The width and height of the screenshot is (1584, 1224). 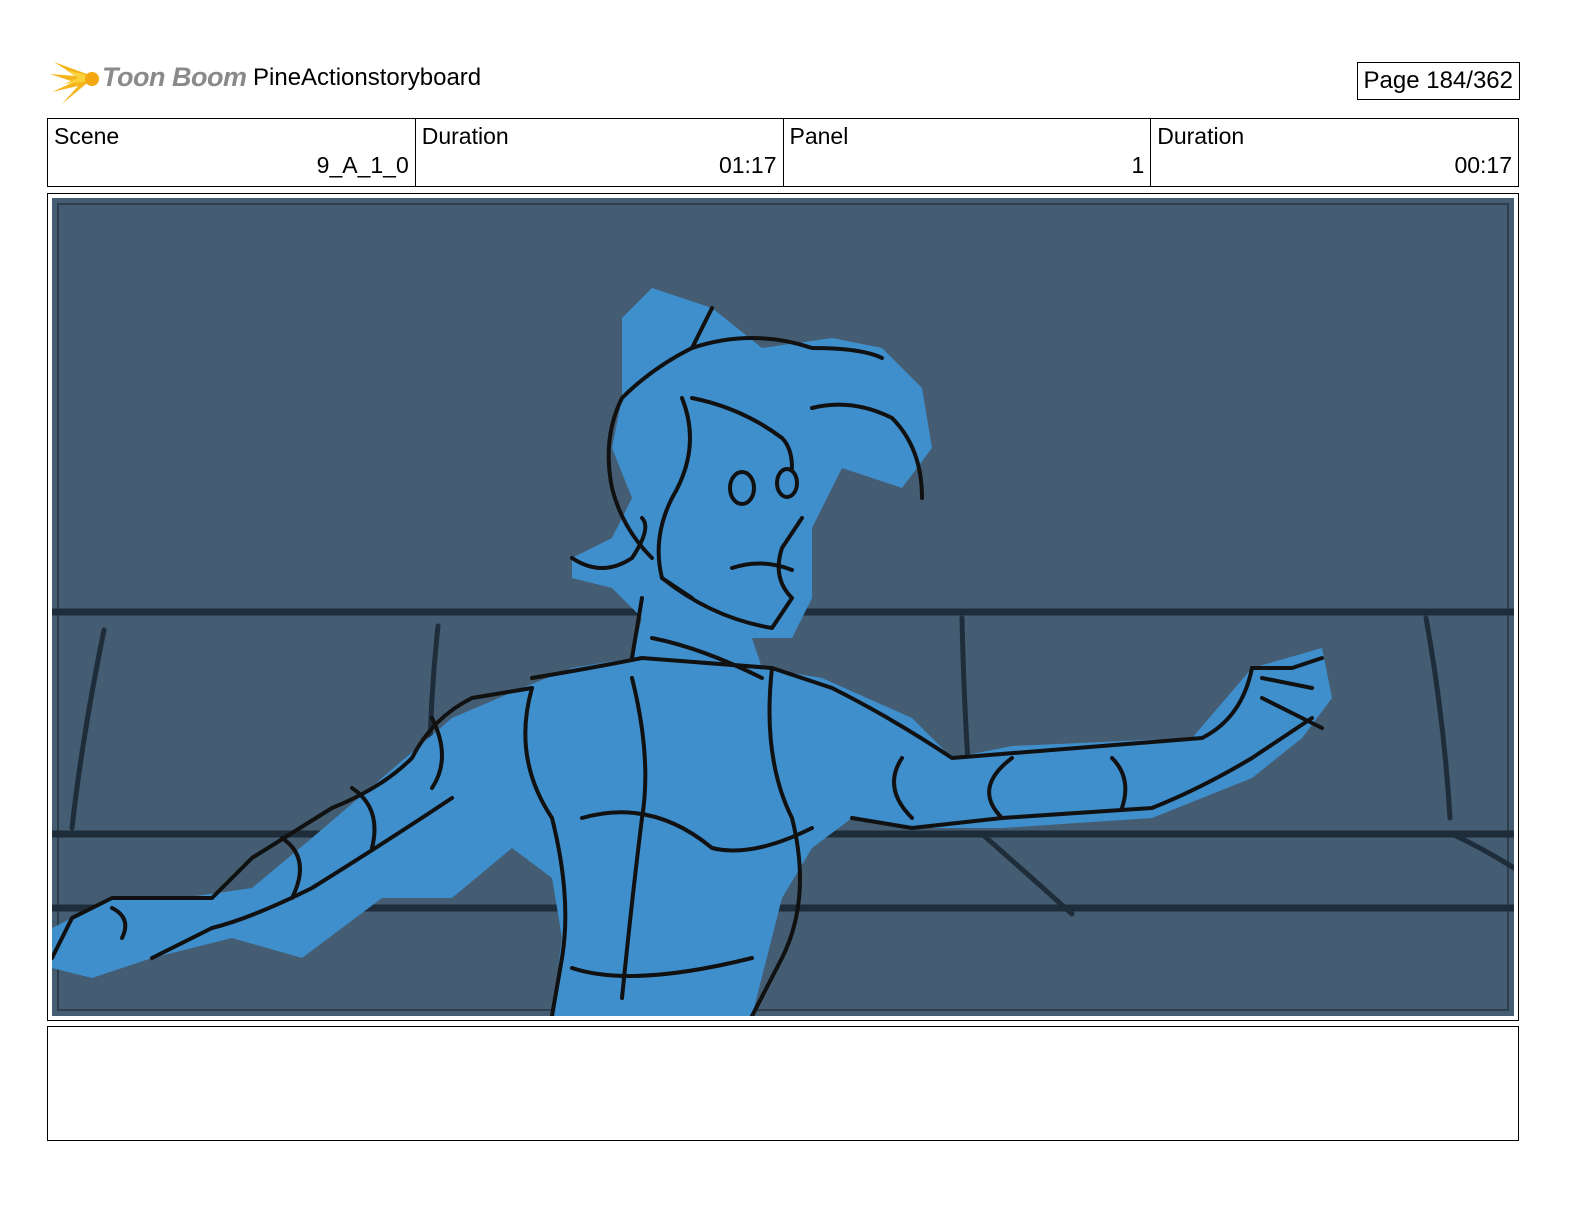 What do you see at coordinates (783, 1083) in the screenshot?
I see `panel-notes-box` at bounding box center [783, 1083].